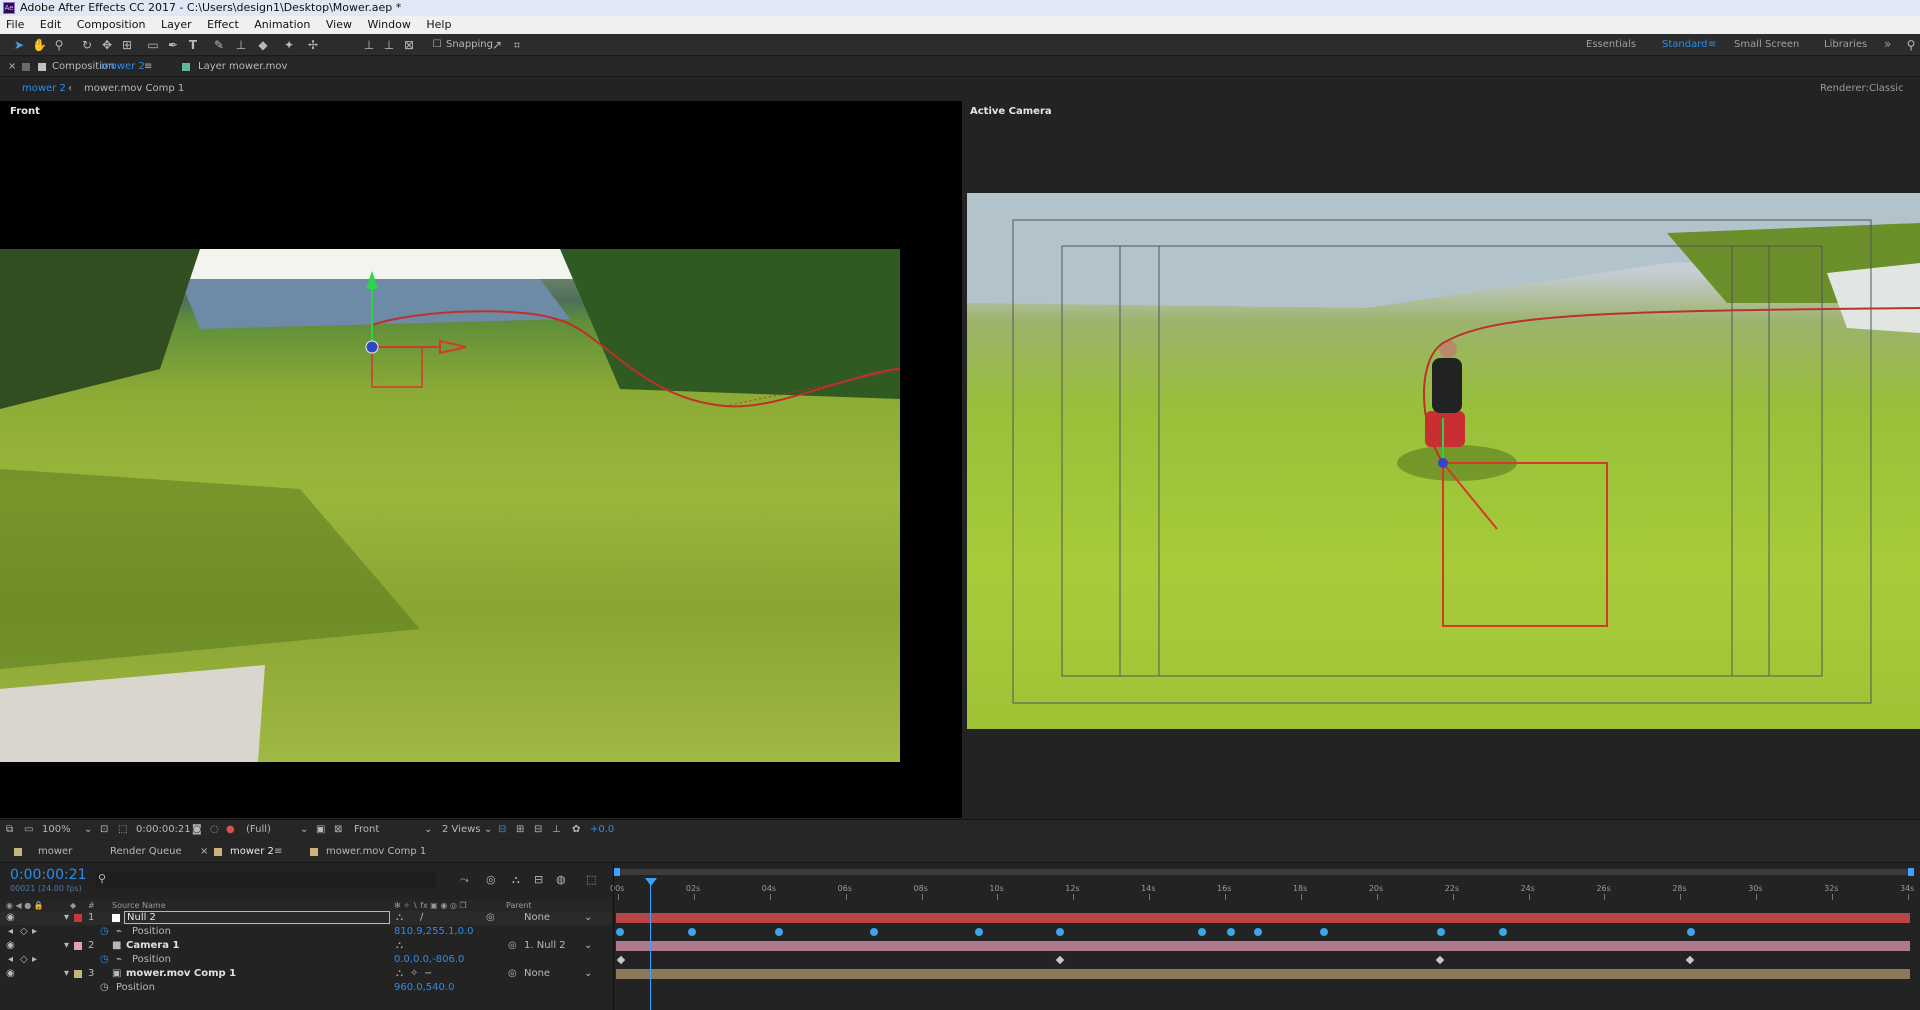  Describe the element at coordinates (409, 45) in the screenshot. I see `view-axis-icon: ⊠` at that location.